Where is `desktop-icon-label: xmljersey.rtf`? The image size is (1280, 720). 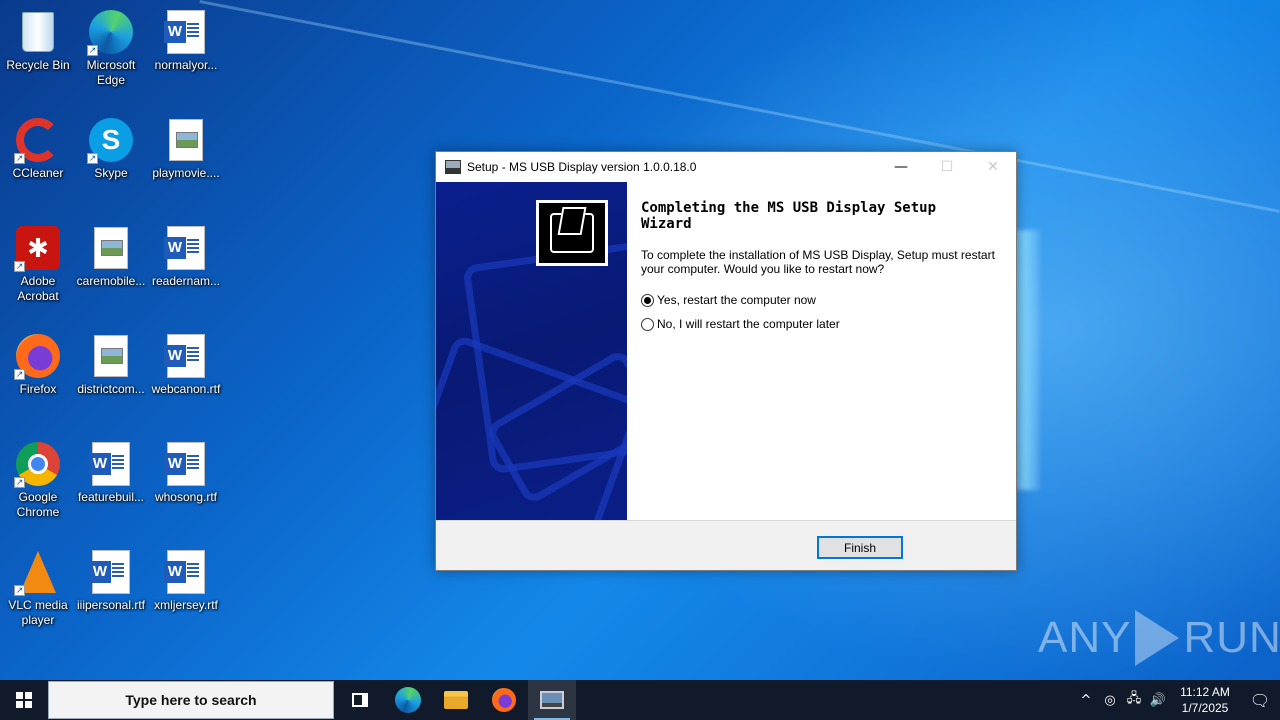 desktop-icon-label: xmljersey.rtf is located at coordinates (186, 605).